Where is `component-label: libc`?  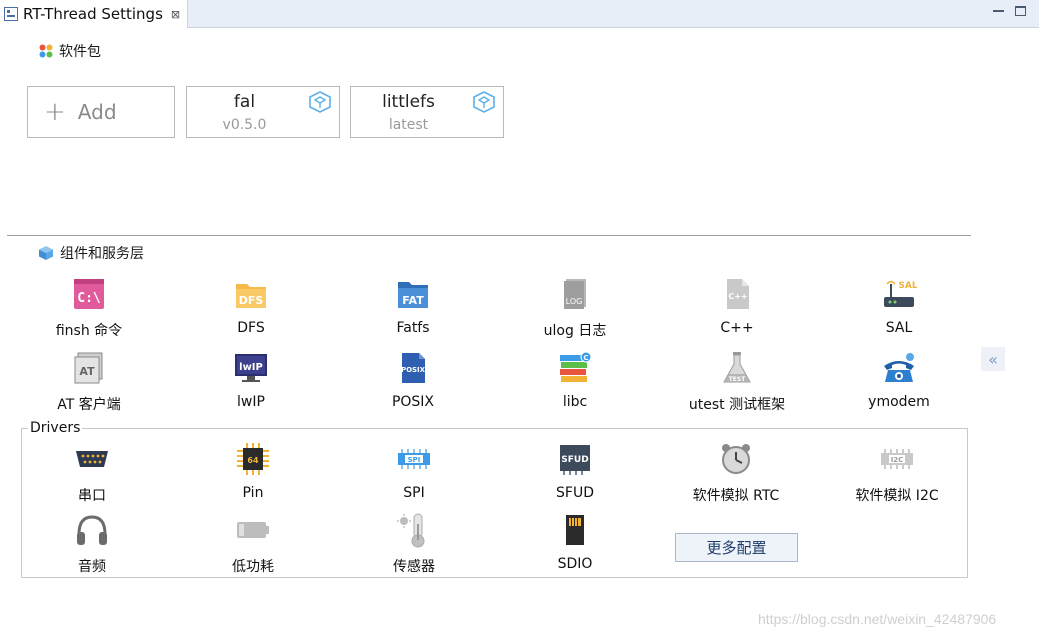
component-label: libc is located at coordinates (575, 402).